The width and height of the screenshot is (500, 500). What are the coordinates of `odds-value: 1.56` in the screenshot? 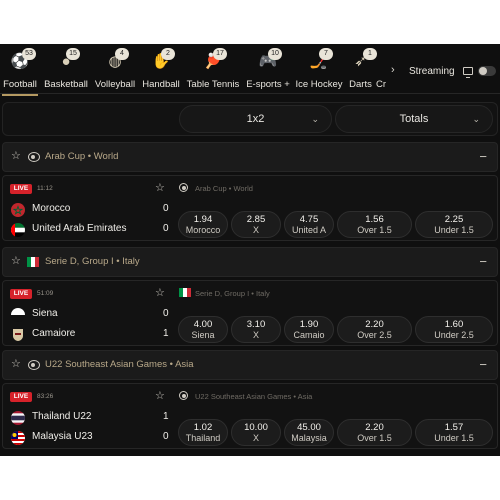 It's located at (374, 219).